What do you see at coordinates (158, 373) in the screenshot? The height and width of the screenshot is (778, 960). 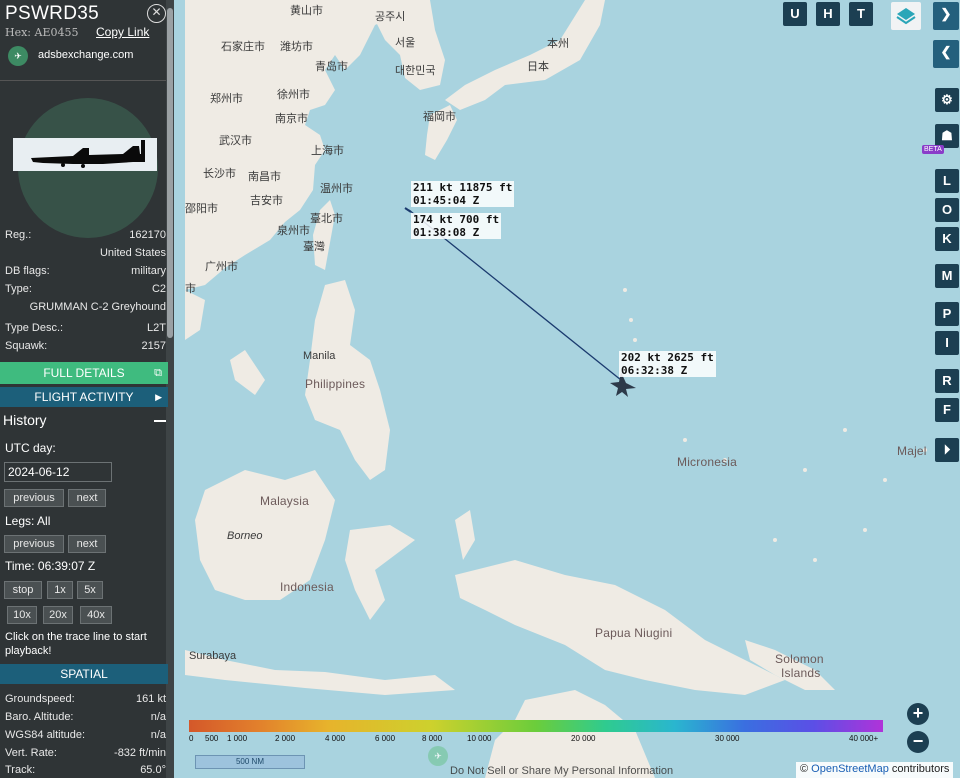 I see `external-link-icon: ⧉` at bounding box center [158, 373].